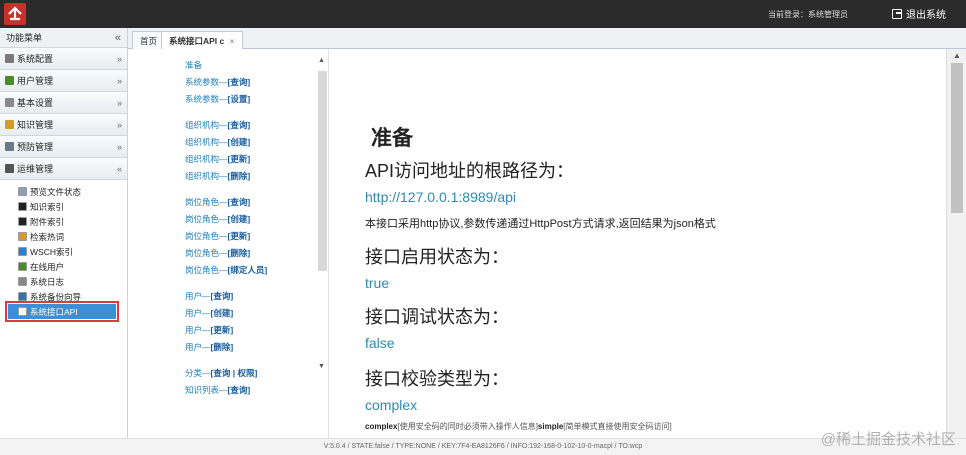  Describe the element at coordinates (47, 266) in the screenshot. I see `sidebar-subitem-label: 在线用户` at that location.